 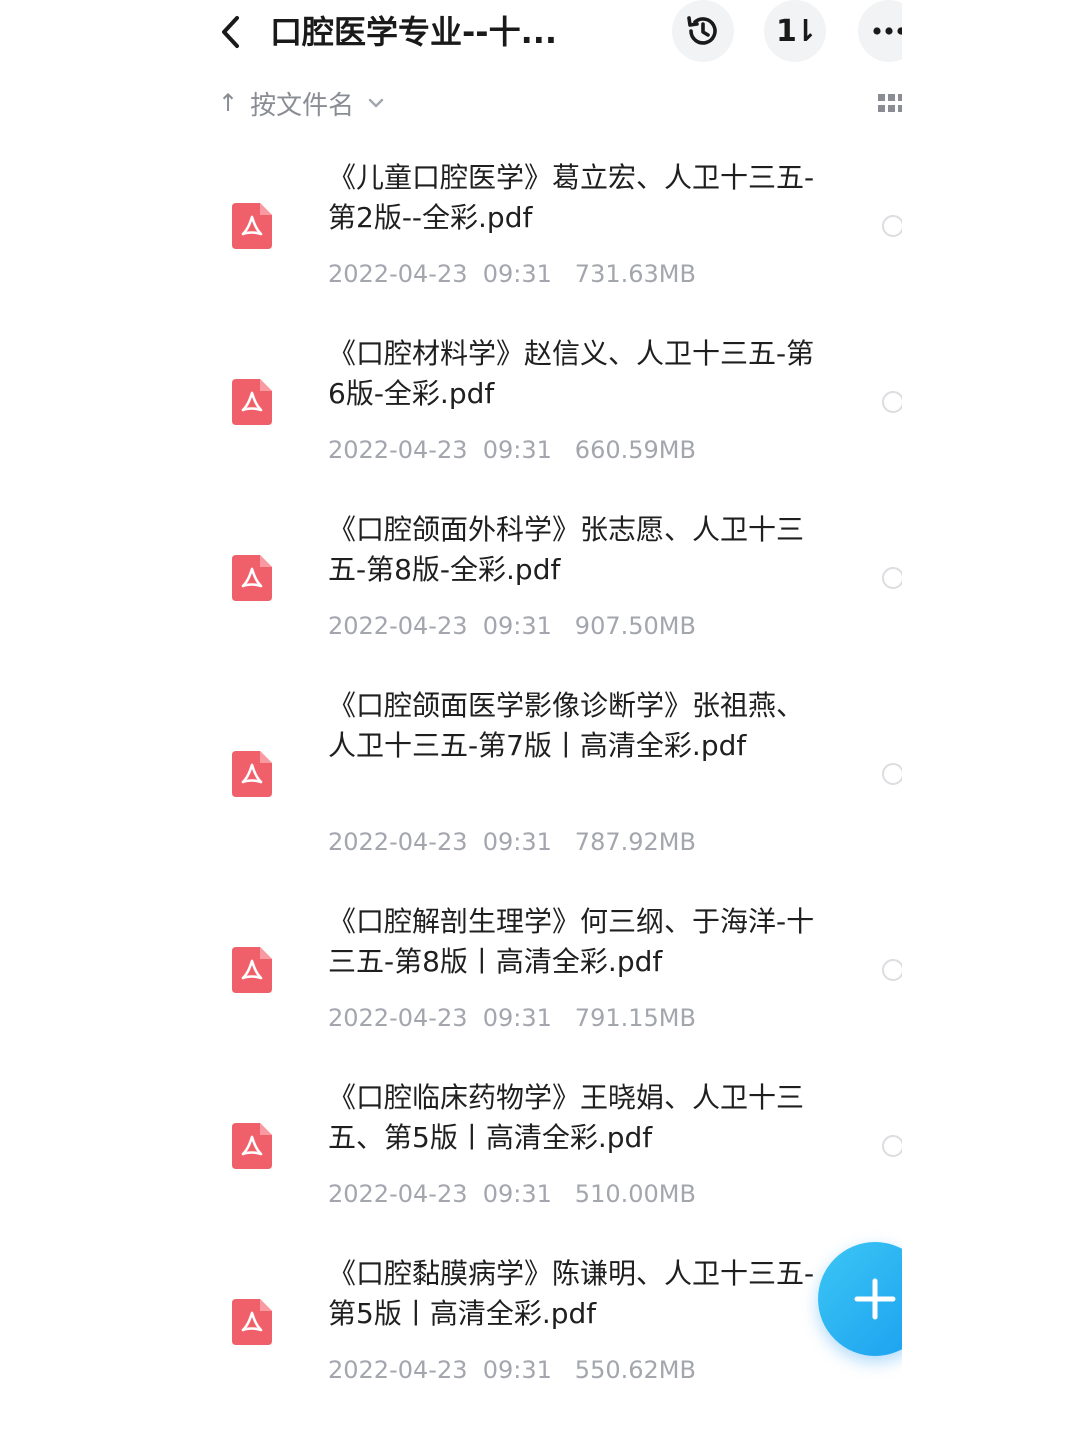 What do you see at coordinates (540, 103) in the screenshot?
I see `sort-bar: ↑ 按文件名` at bounding box center [540, 103].